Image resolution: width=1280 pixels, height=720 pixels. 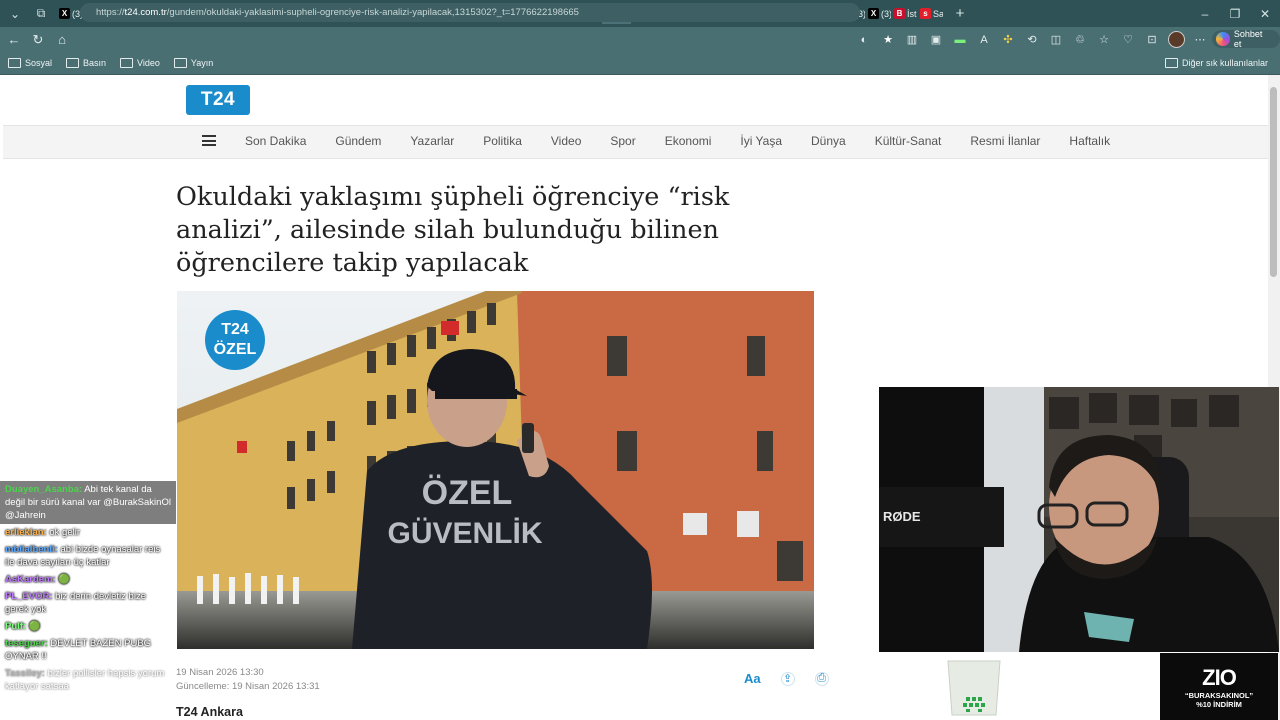 I want to click on chat-message: AsKardem: 🟢, so click(x=88, y=579).